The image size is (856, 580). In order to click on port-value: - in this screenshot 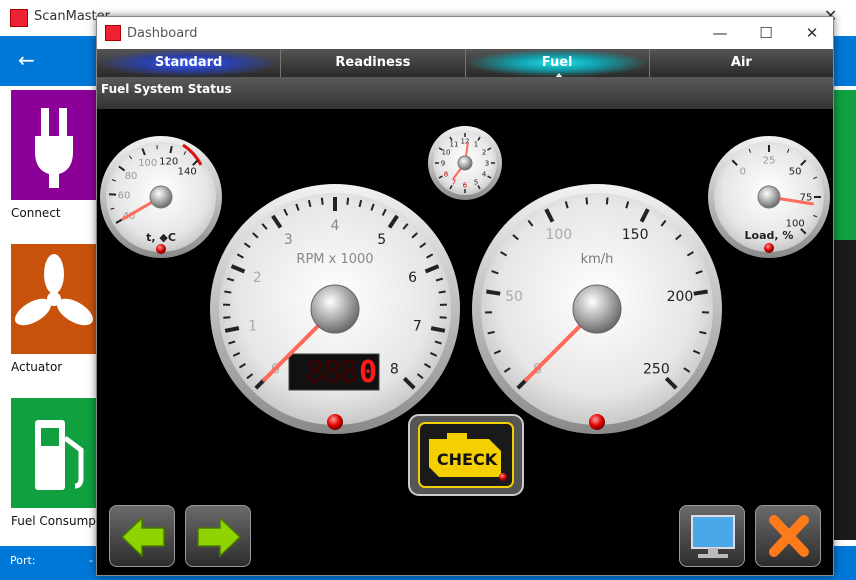, I will do `click(91, 560)`.